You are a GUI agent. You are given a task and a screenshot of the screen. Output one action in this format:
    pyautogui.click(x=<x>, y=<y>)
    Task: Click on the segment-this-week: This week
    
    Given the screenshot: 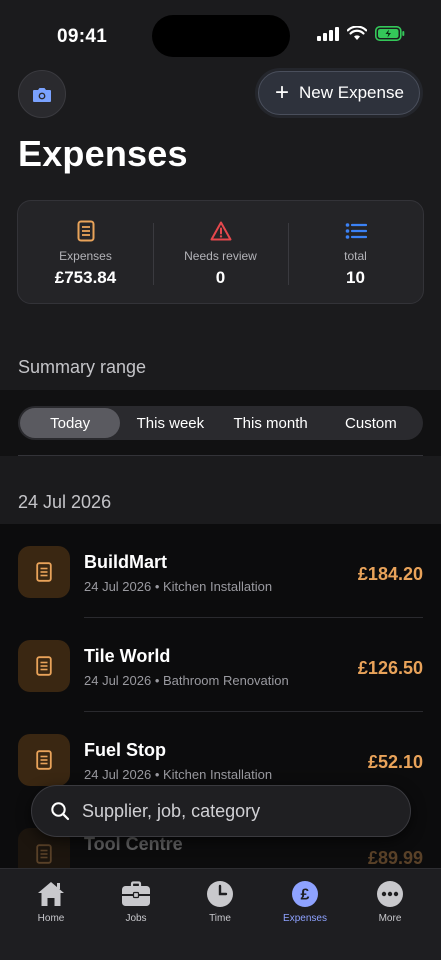 What is the action you would take?
    pyautogui.click(x=170, y=423)
    